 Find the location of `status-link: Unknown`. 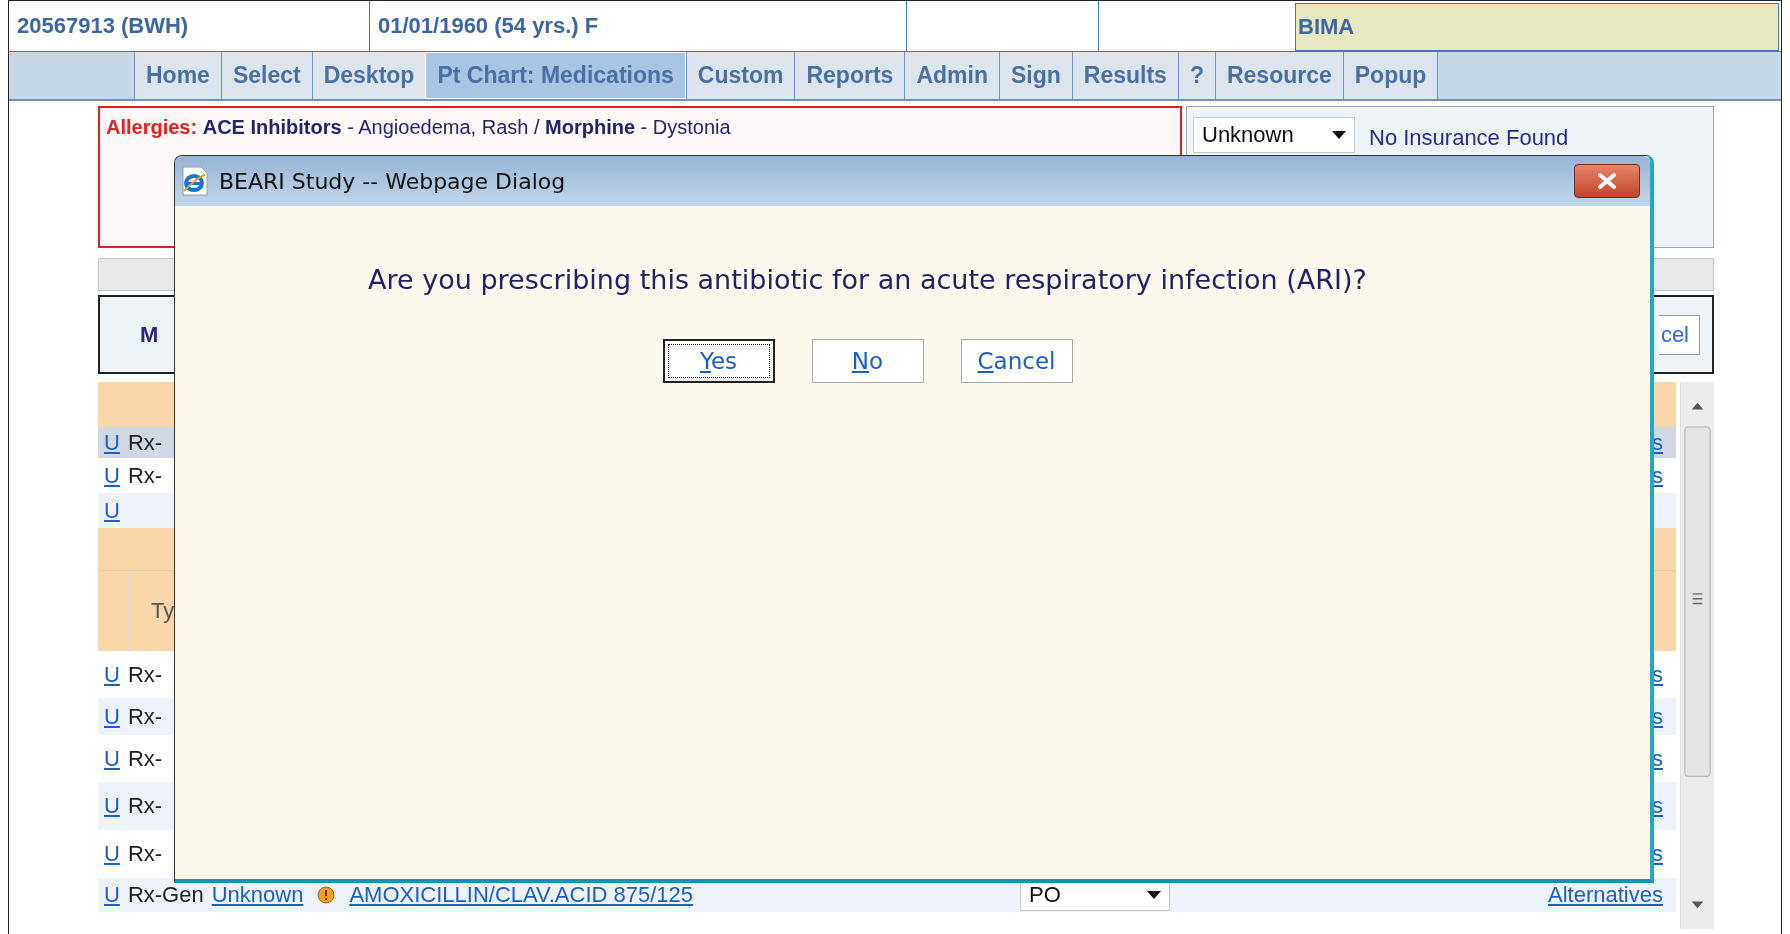

status-link: Unknown is located at coordinates (257, 895).